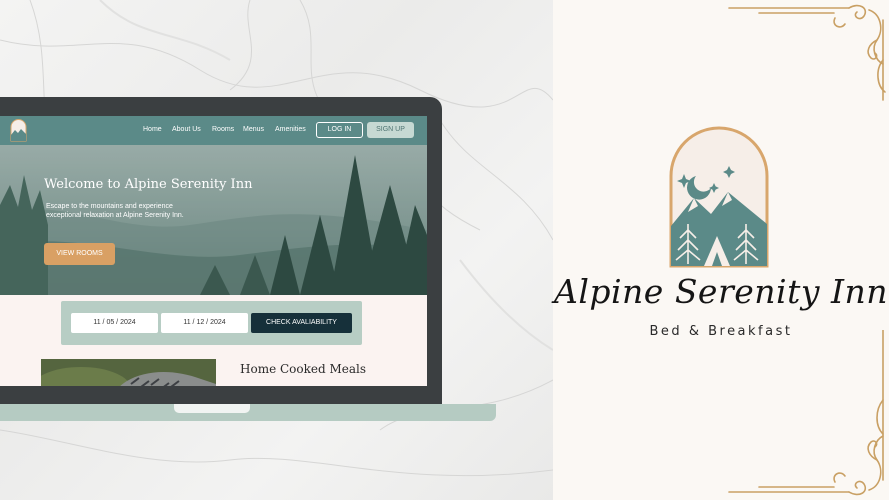  What do you see at coordinates (719, 197) in the screenshot?
I see `brand-emblem-icon` at bounding box center [719, 197].